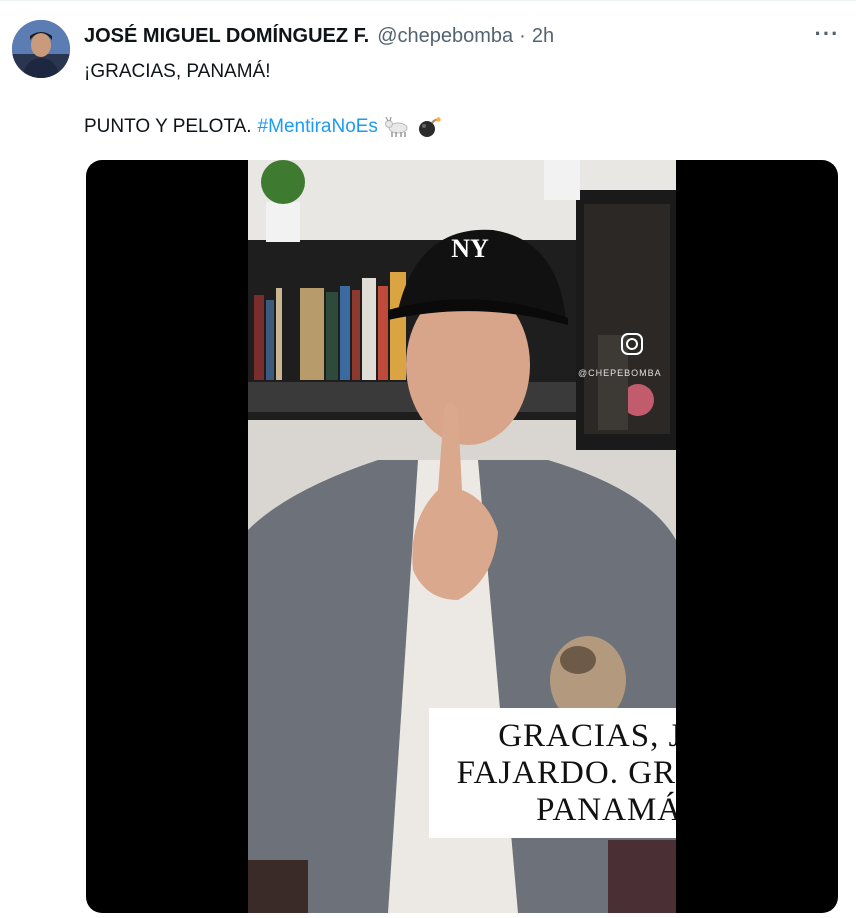  What do you see at coordinates (429, 127) in the screenshot?
I see `bomb-emoji-icon` at bounding box center [429, 127].